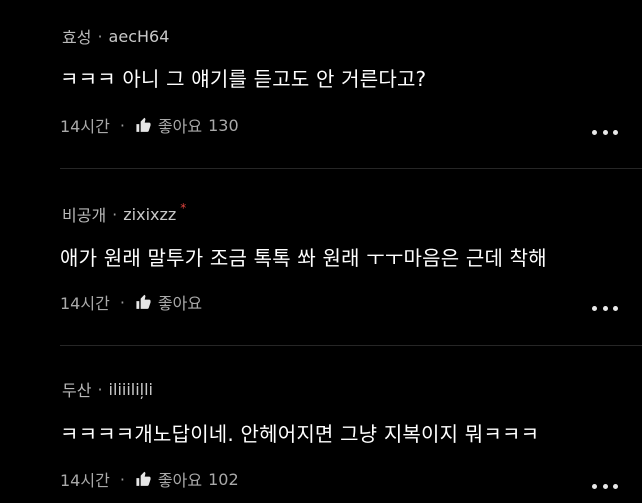  I want to click on comment-footer: 14시간 · 좋아요, so click(134, 302).